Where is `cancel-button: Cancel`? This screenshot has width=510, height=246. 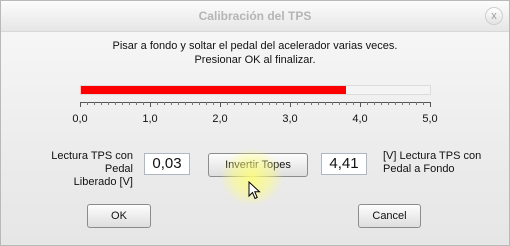
cancel-button: Cancel is located at coordinates (389, 216).